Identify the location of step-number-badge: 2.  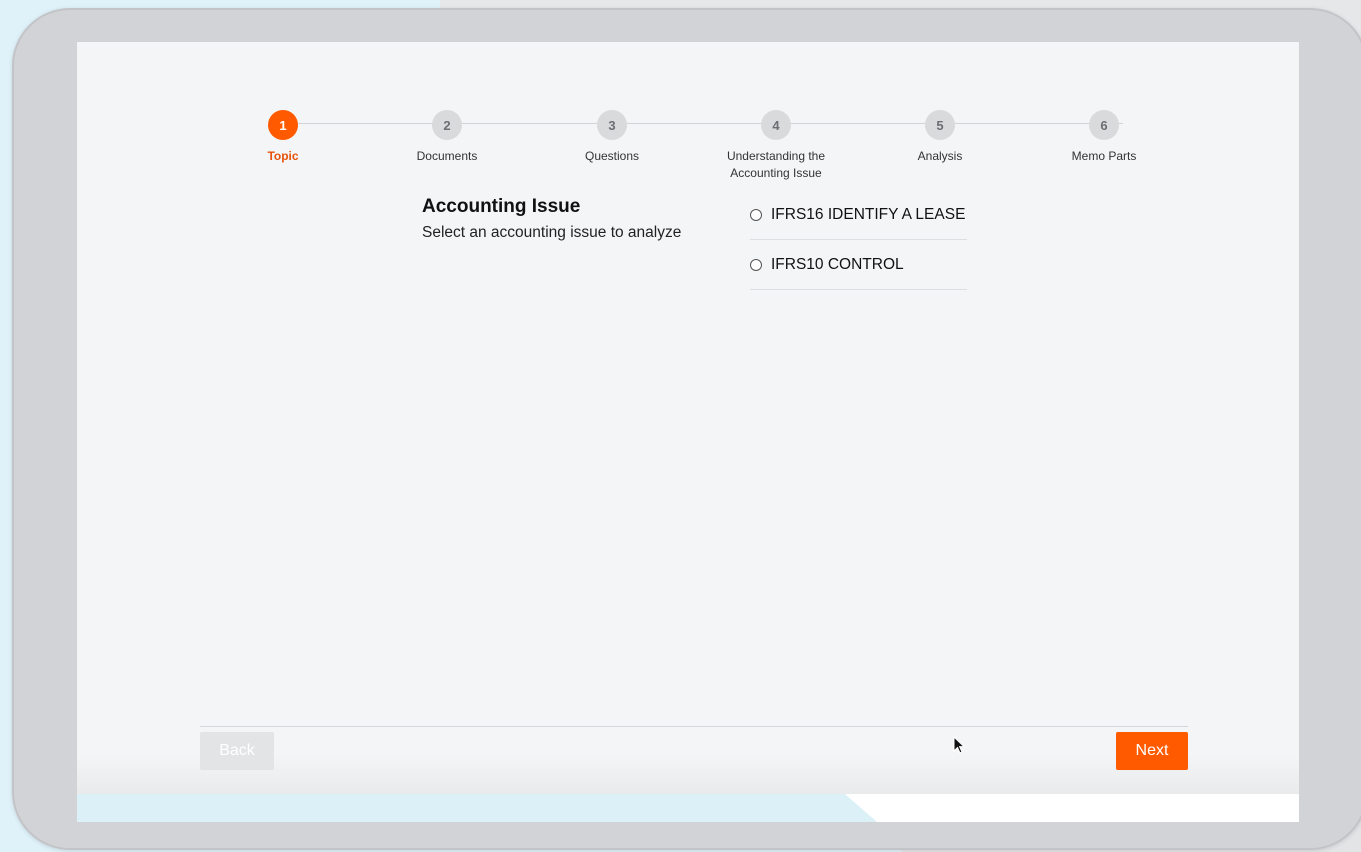
(447, 125).